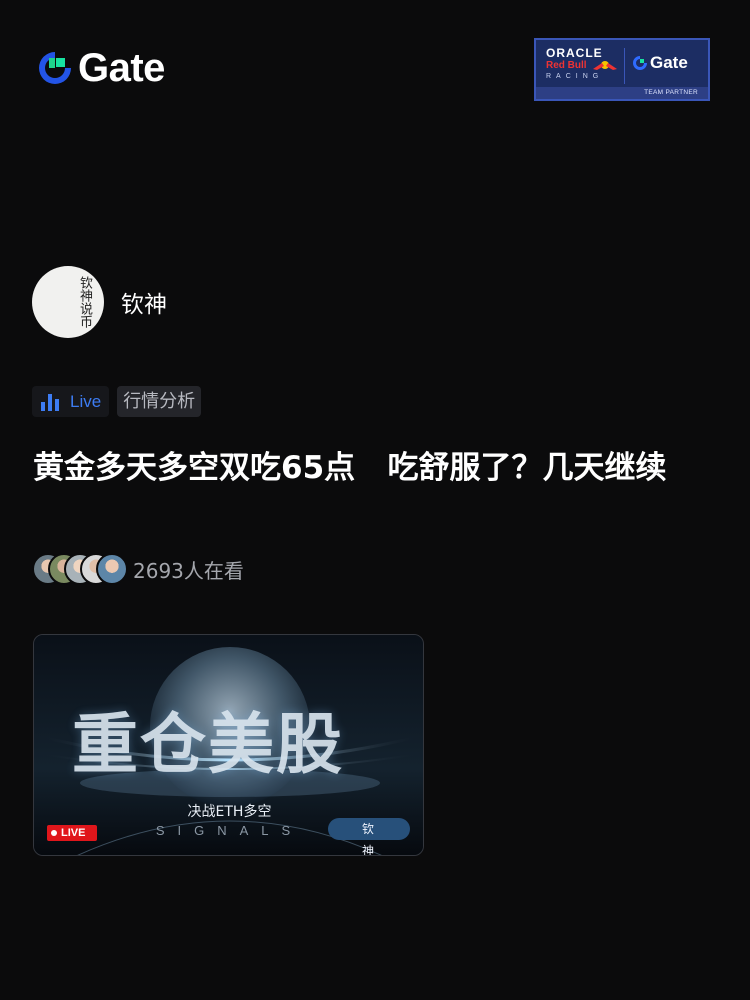  I want to click on gate-logo-text: Gate, so click(121, 68).